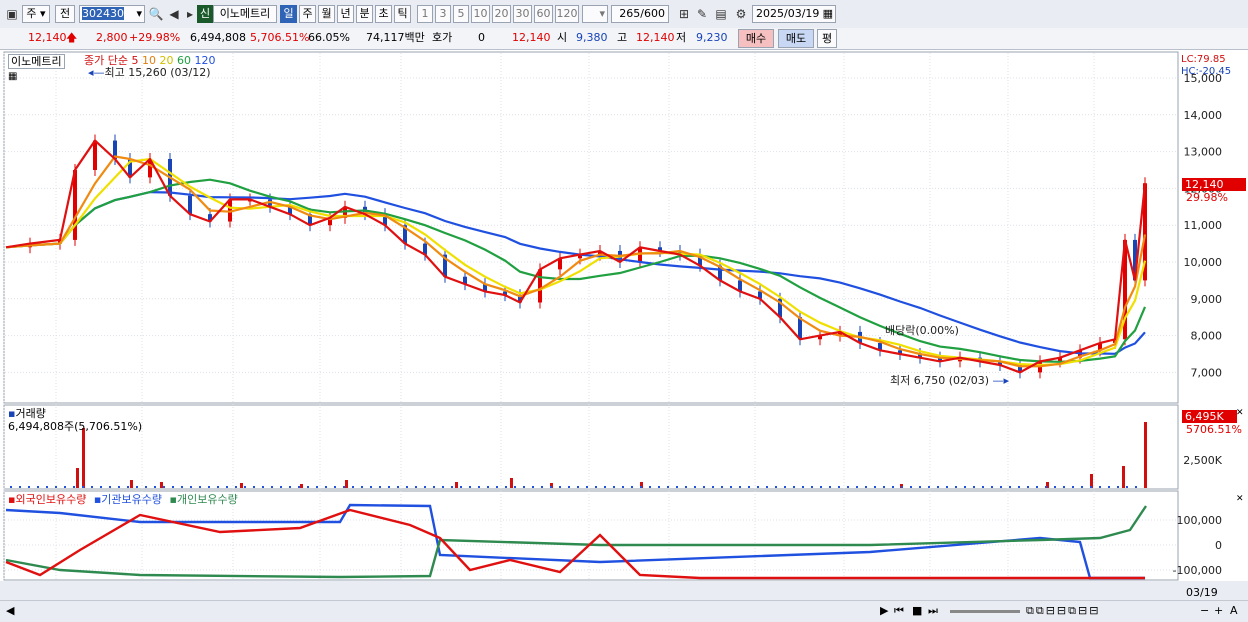 This screenshot has height=622, width=1248. Describe the element at coordinates (1206, 71) in the screenshot. I see `hc-value: HC:-20.45` at that location.